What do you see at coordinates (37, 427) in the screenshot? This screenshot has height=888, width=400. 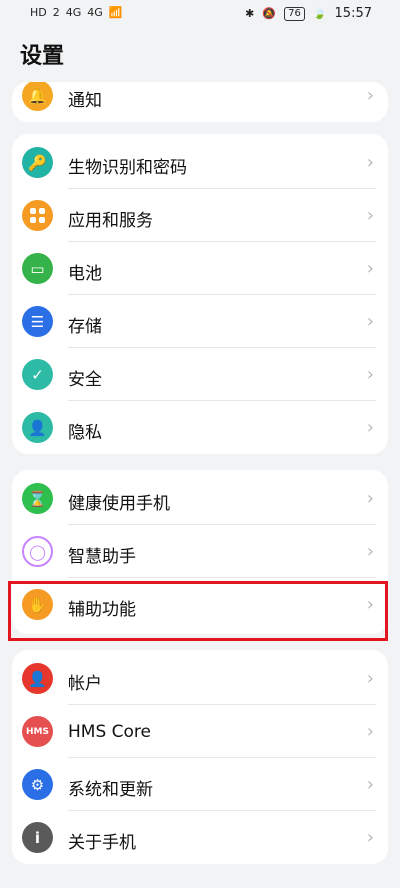 I see `privacy-icon: 👤` at bounding box center [37, 427].